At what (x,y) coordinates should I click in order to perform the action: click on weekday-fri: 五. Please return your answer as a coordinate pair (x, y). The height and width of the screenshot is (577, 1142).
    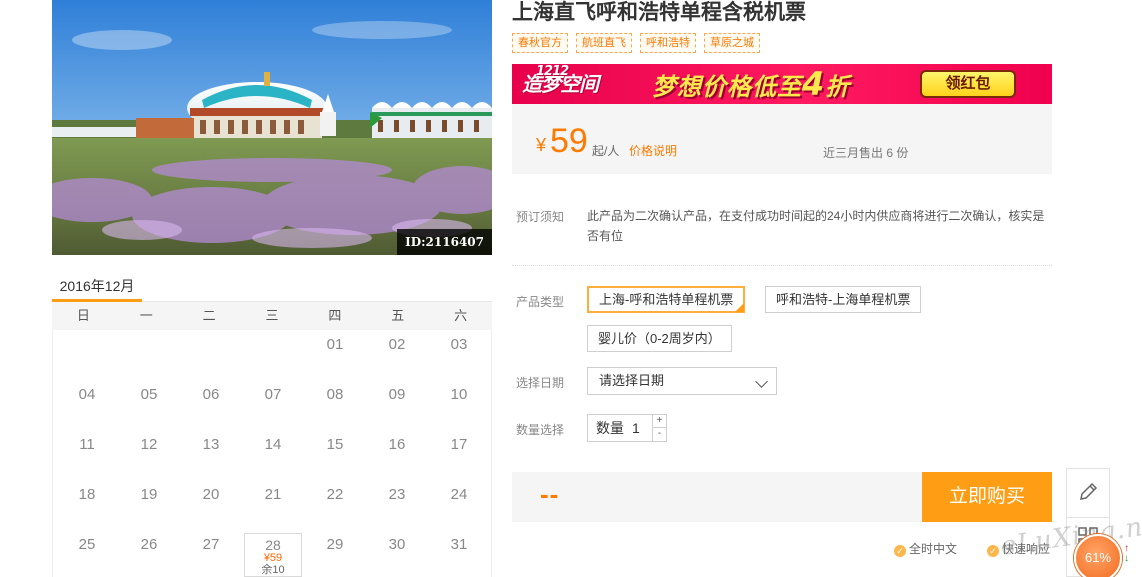
    Looking at the image, I should click on (398, 315).